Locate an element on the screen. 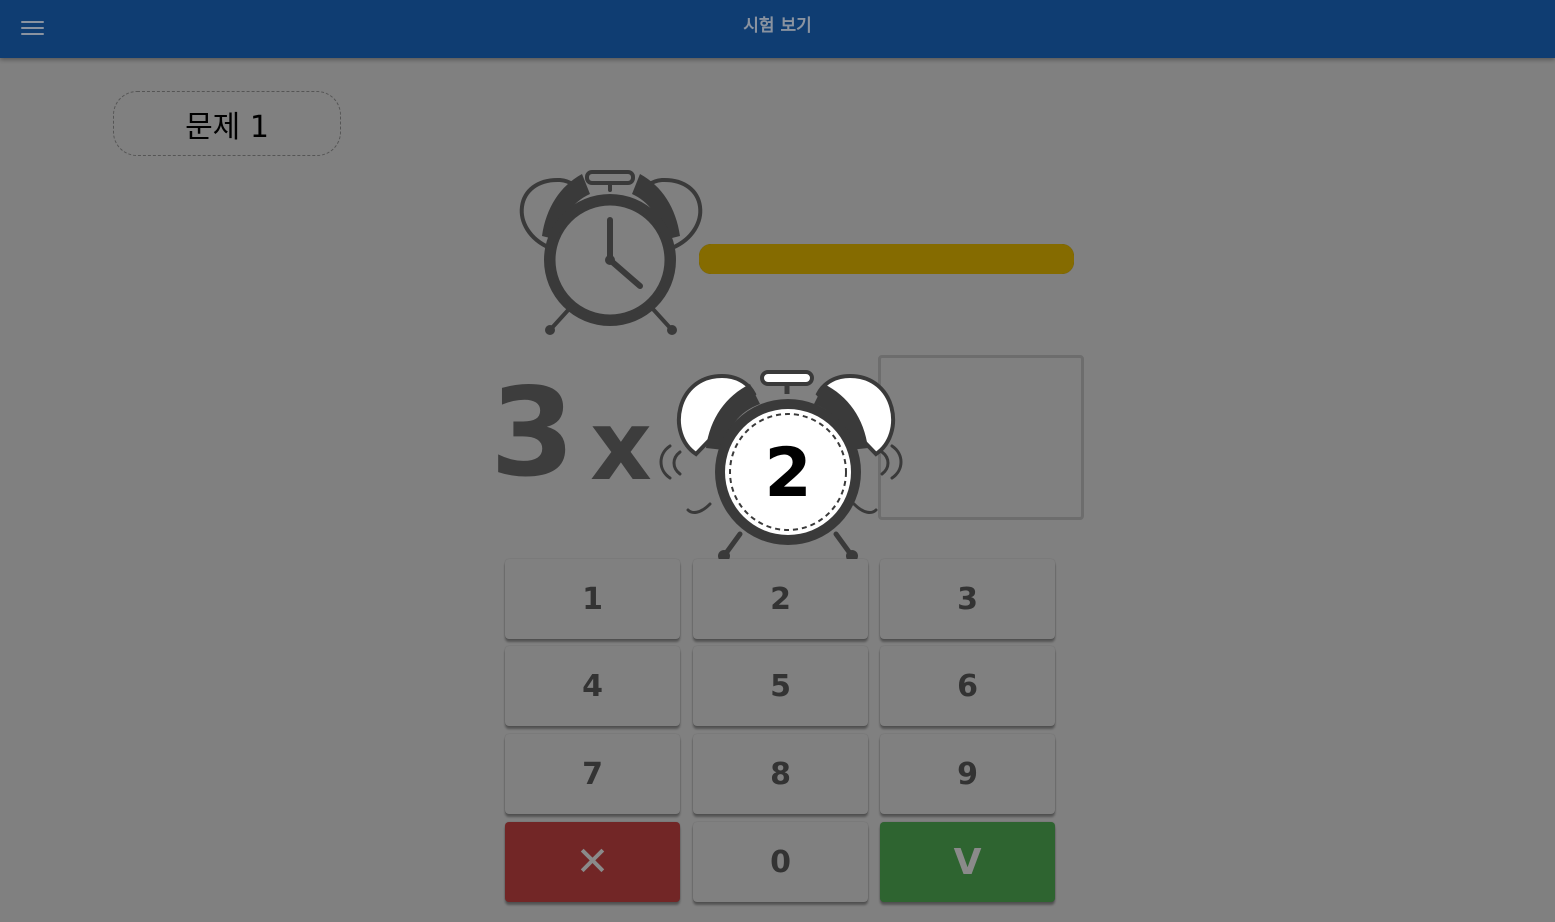  clear-icon: ✕ is located at coordinates (592, 862).